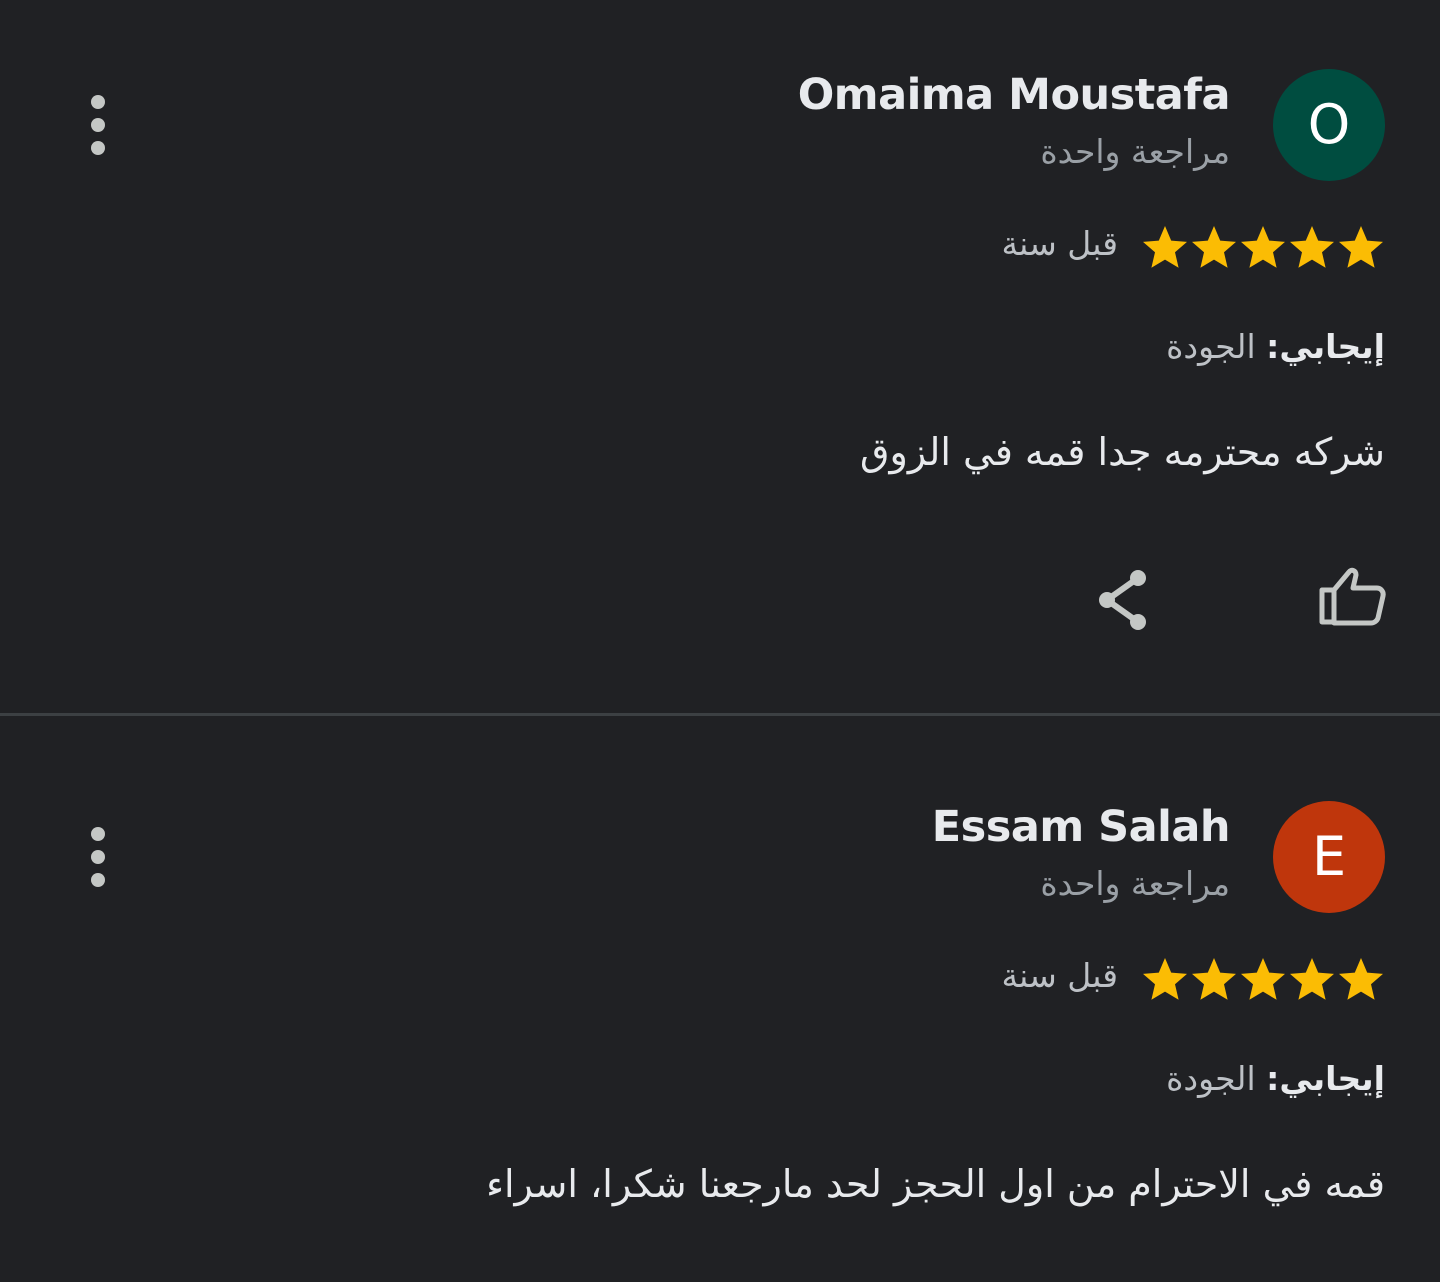  I want to click on thumb-up-icon, so click(1352, 596).